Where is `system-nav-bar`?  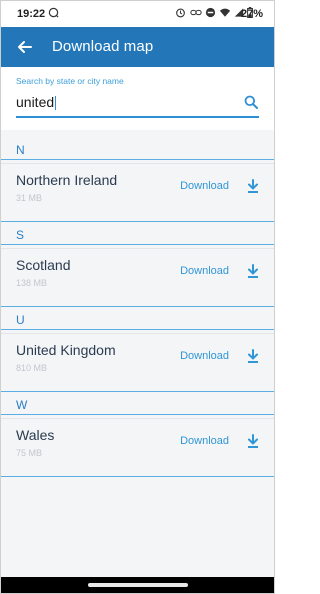
system-nav-bar is located at coordinates (137, 585).